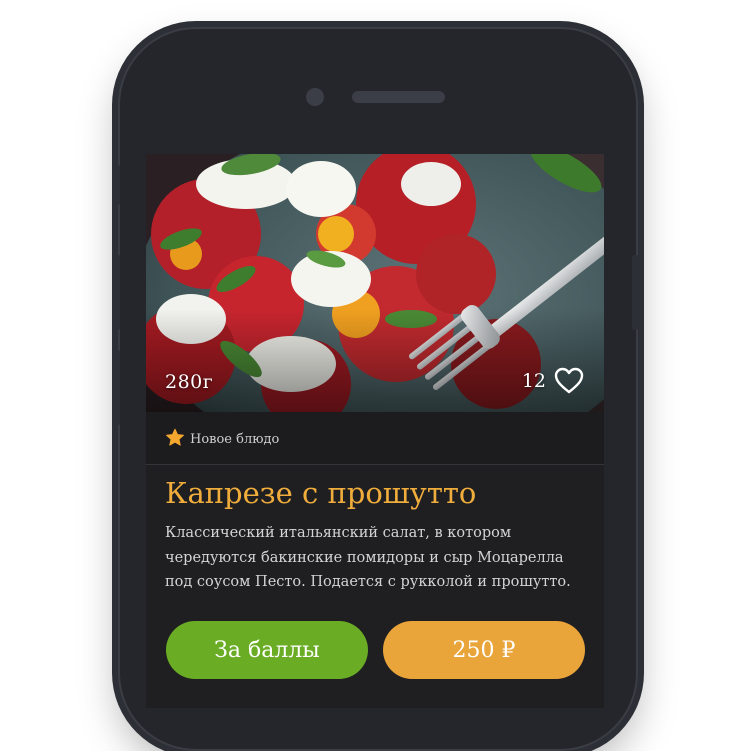 Image resolution: width=750 pixels, height=751 pixels. I want to click on buy-price-button: 250 ₽, so click(484, 650).